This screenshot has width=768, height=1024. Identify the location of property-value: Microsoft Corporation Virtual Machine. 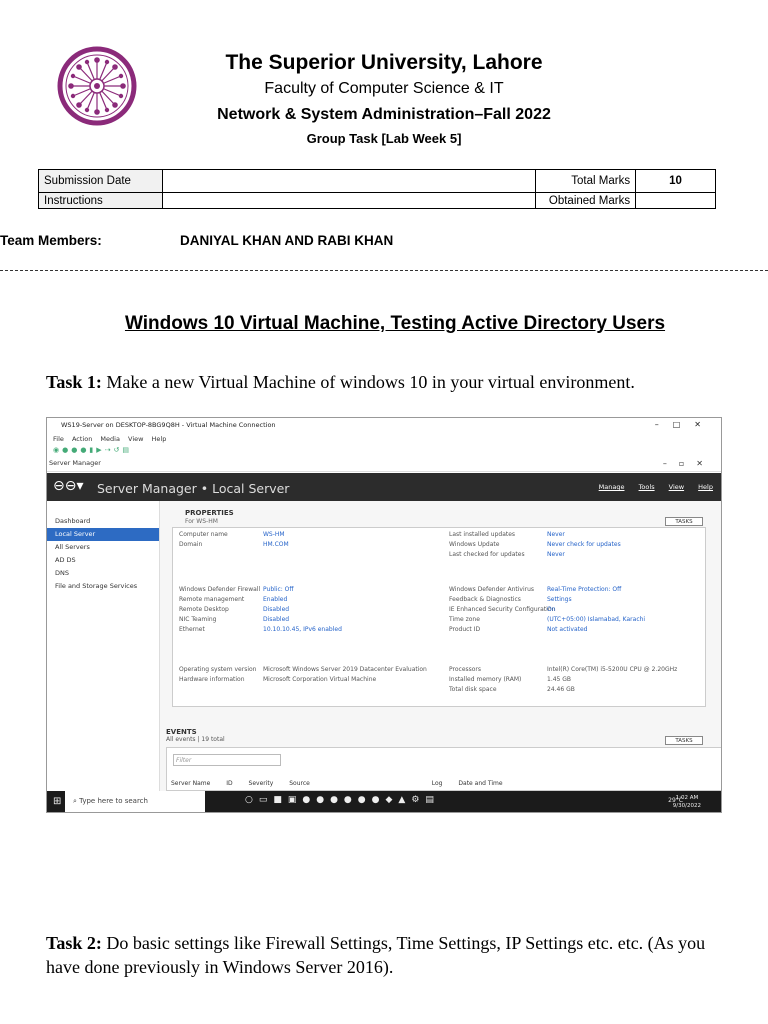
(319, 679).